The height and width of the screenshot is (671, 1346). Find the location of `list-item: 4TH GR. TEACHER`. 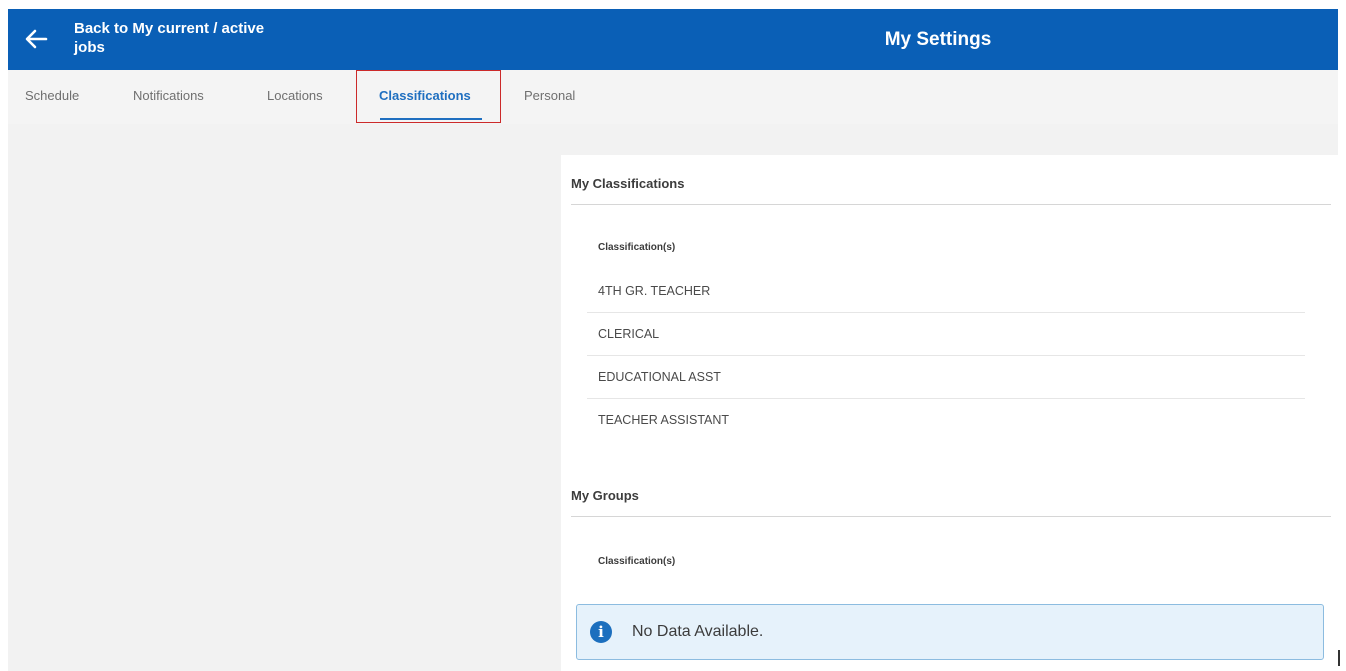

list-item: 4TH GR. TEACHER is located at coordinates (946, 291).